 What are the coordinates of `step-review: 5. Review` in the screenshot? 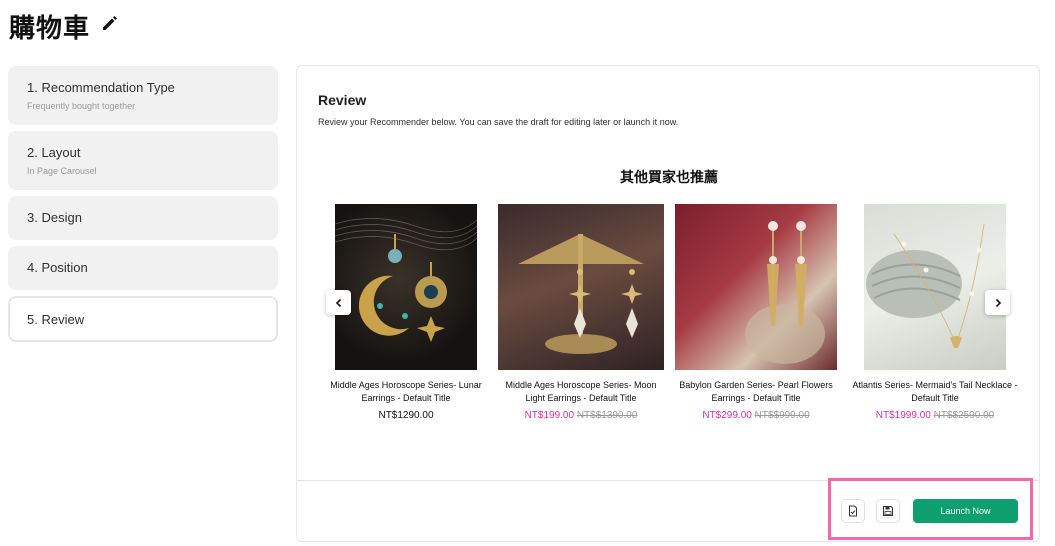 It's located at (143, 319).